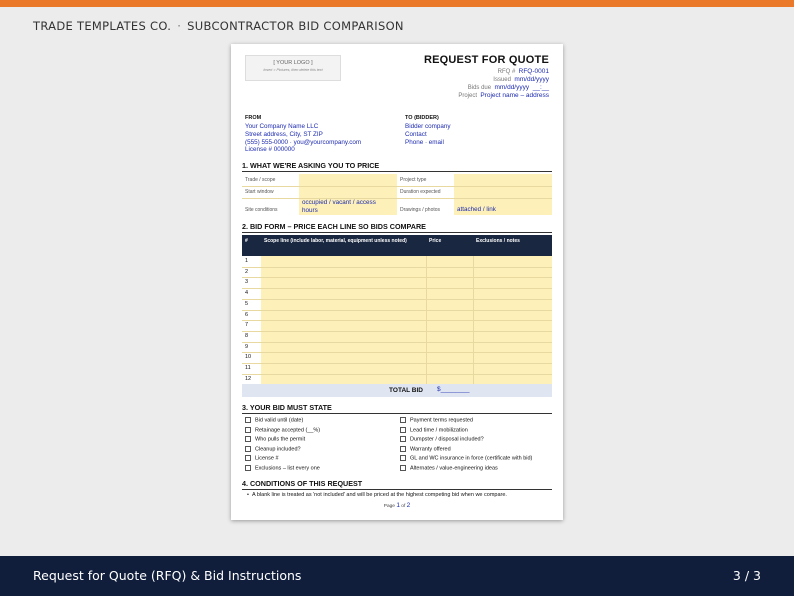  What do you see at coordinates (425, 448) in the screenshot?
I see `checklist-item: Warranty offered` at bounding box center [425, 448].